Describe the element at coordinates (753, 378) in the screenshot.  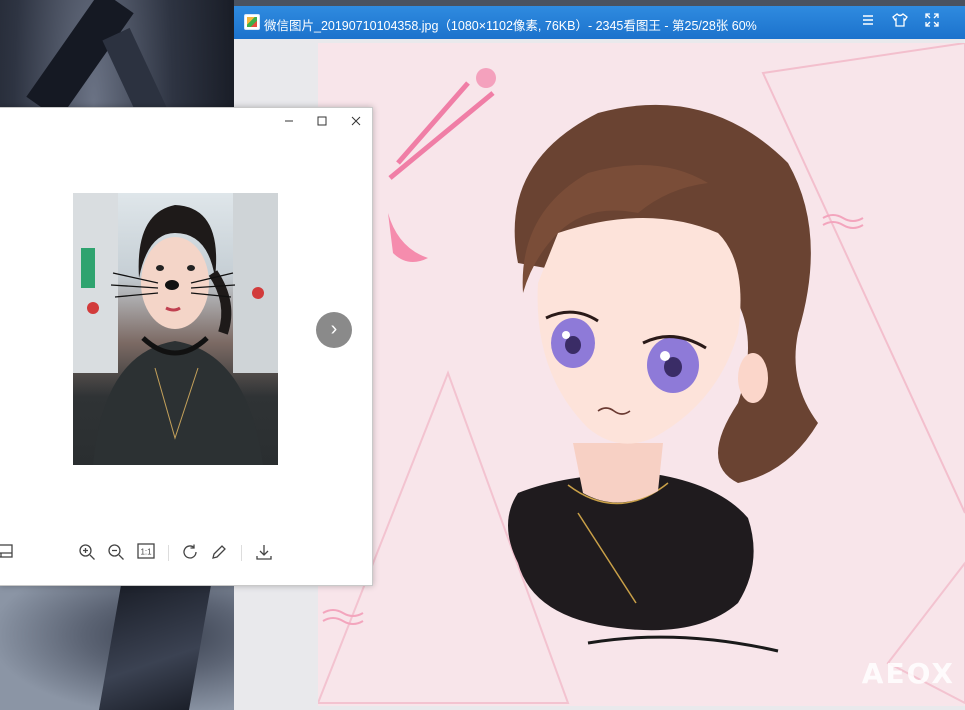
I see `ear` at that location.